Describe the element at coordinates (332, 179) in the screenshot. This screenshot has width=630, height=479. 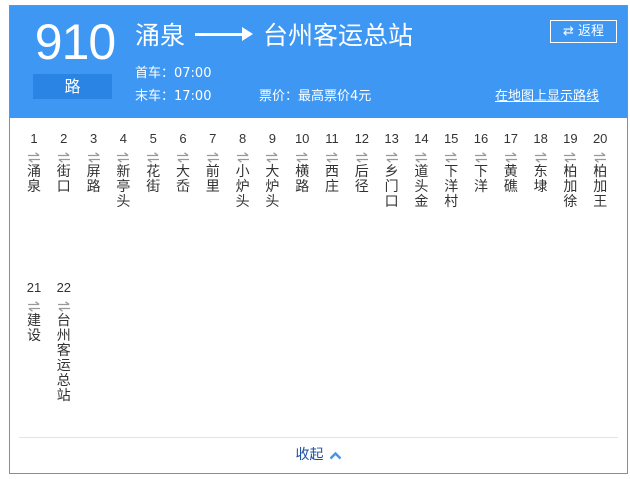
I see `stop-name: 西庄` at that location.